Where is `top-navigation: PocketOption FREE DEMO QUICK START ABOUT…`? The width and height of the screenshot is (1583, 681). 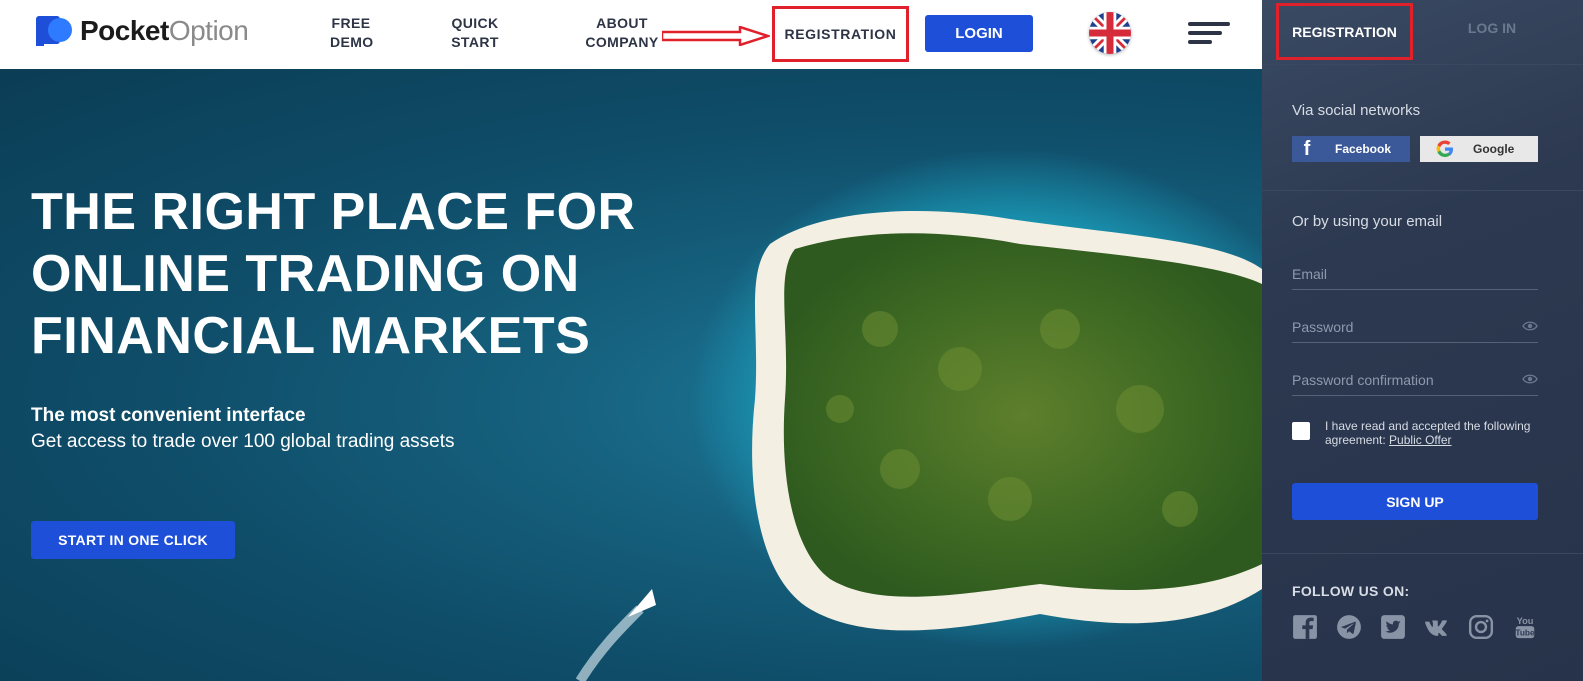 top-navigation: PocketOption FREE DEMO QUICK START ABOUT… is located at coordinates (631, 34).